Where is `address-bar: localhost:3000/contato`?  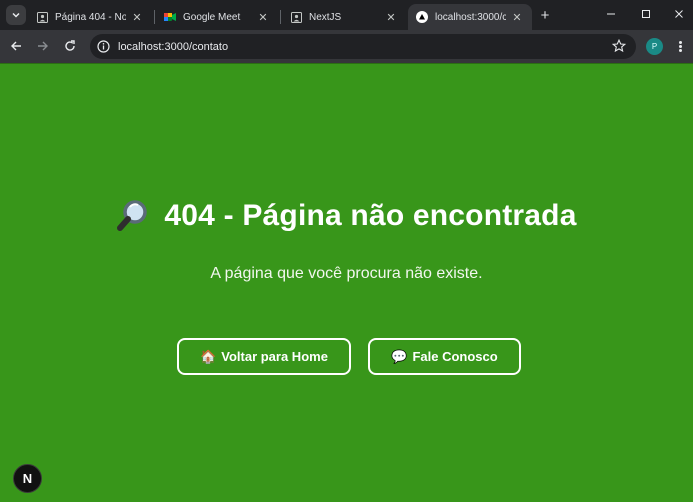 address-bar: localhost:3000/contato is located at coordinates (363, 46).